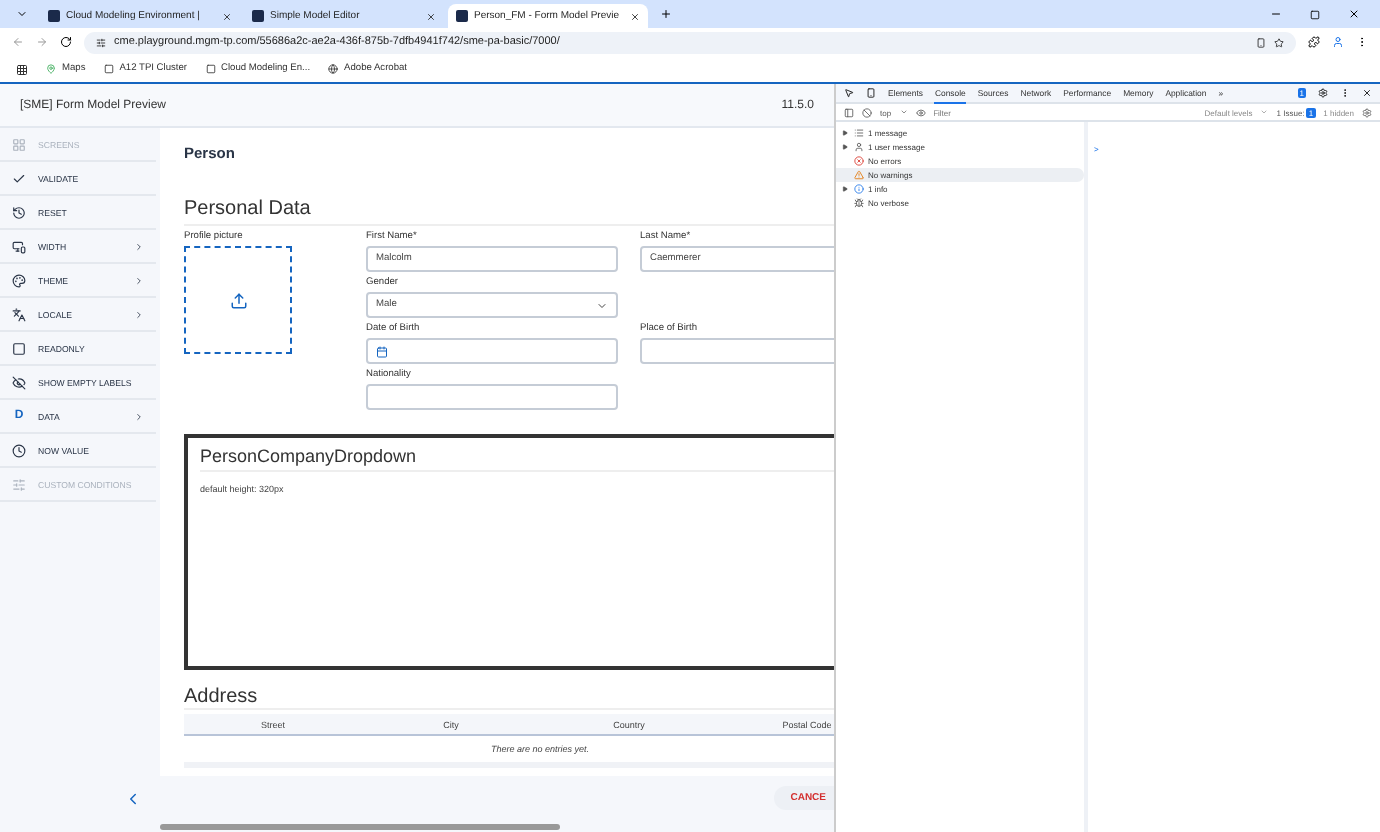 Image resolution: width=1380 pixels, height=832 pixels. I want to click on error-icon, so click(859, 161).